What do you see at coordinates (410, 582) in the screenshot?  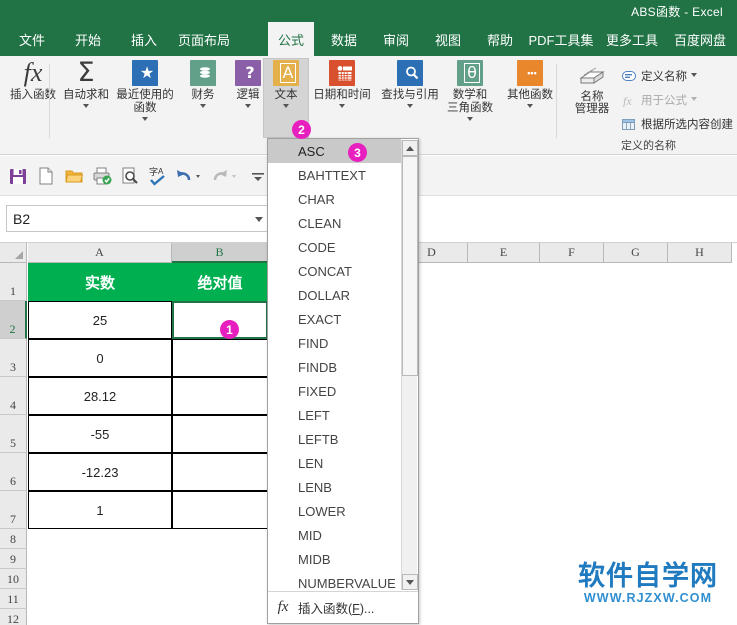 I see `scroll-down-button` at bounding box center [410, 582].